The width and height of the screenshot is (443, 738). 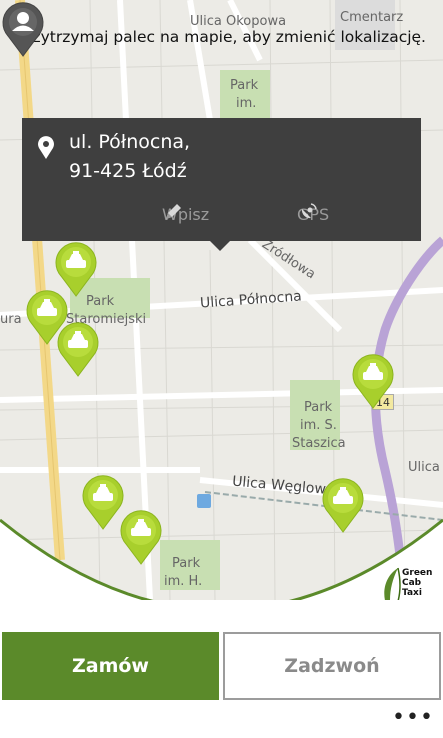 What do you see at coordinates (128, 171) in the screenshot?
I see `address-line-city: 91-425 Łódź` at bounding box center [128, 171].